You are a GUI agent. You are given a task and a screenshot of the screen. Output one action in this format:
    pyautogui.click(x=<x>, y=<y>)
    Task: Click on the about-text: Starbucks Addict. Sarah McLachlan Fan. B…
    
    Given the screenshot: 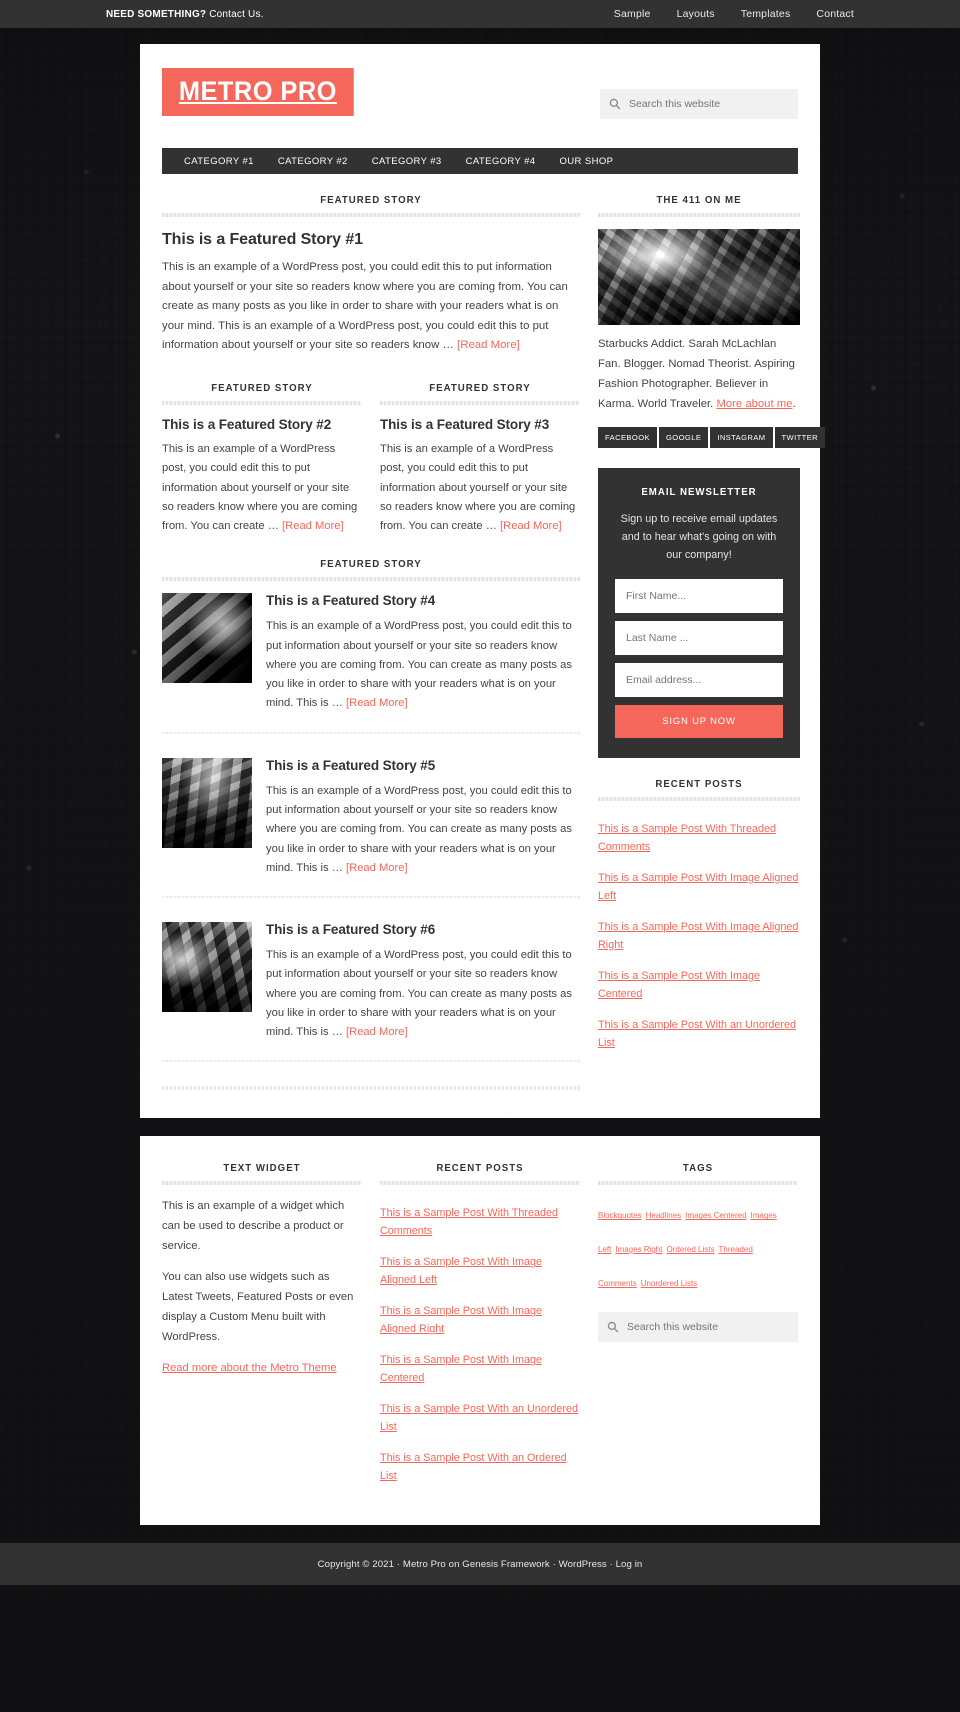 What is the action you would take?
    pyautogui.click(x=699, y=375)
    